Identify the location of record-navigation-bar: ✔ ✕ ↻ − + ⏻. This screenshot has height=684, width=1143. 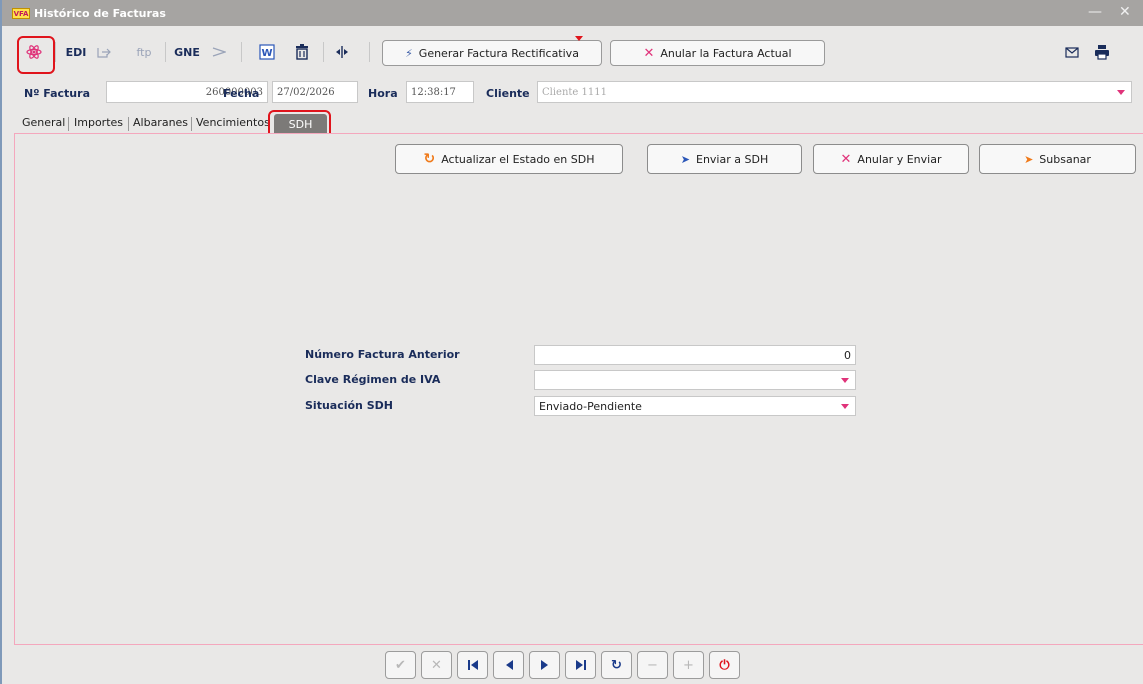
(565, 665).